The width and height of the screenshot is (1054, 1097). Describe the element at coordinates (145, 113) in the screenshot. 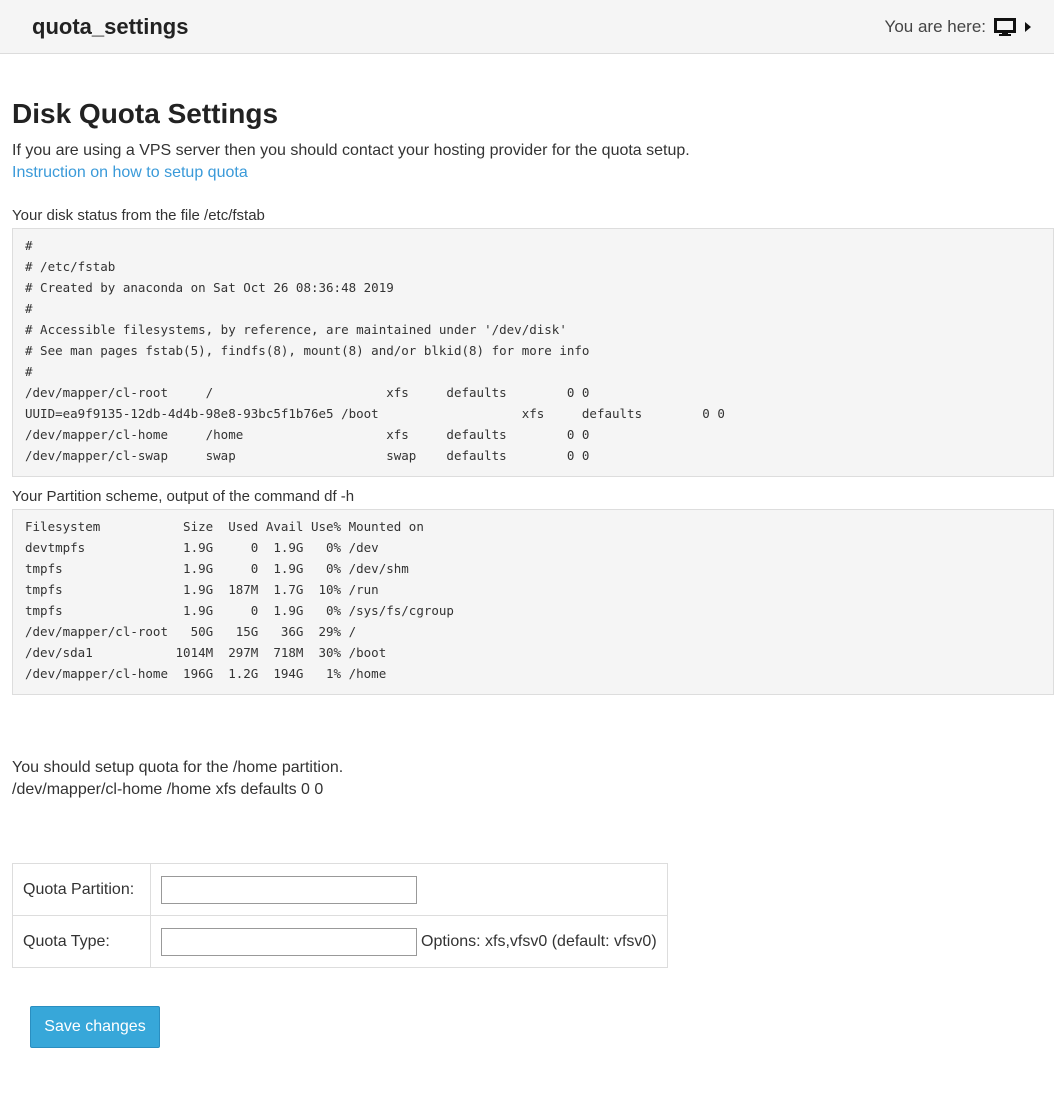

I see `page-title: Disk Quota Settings` at that location.